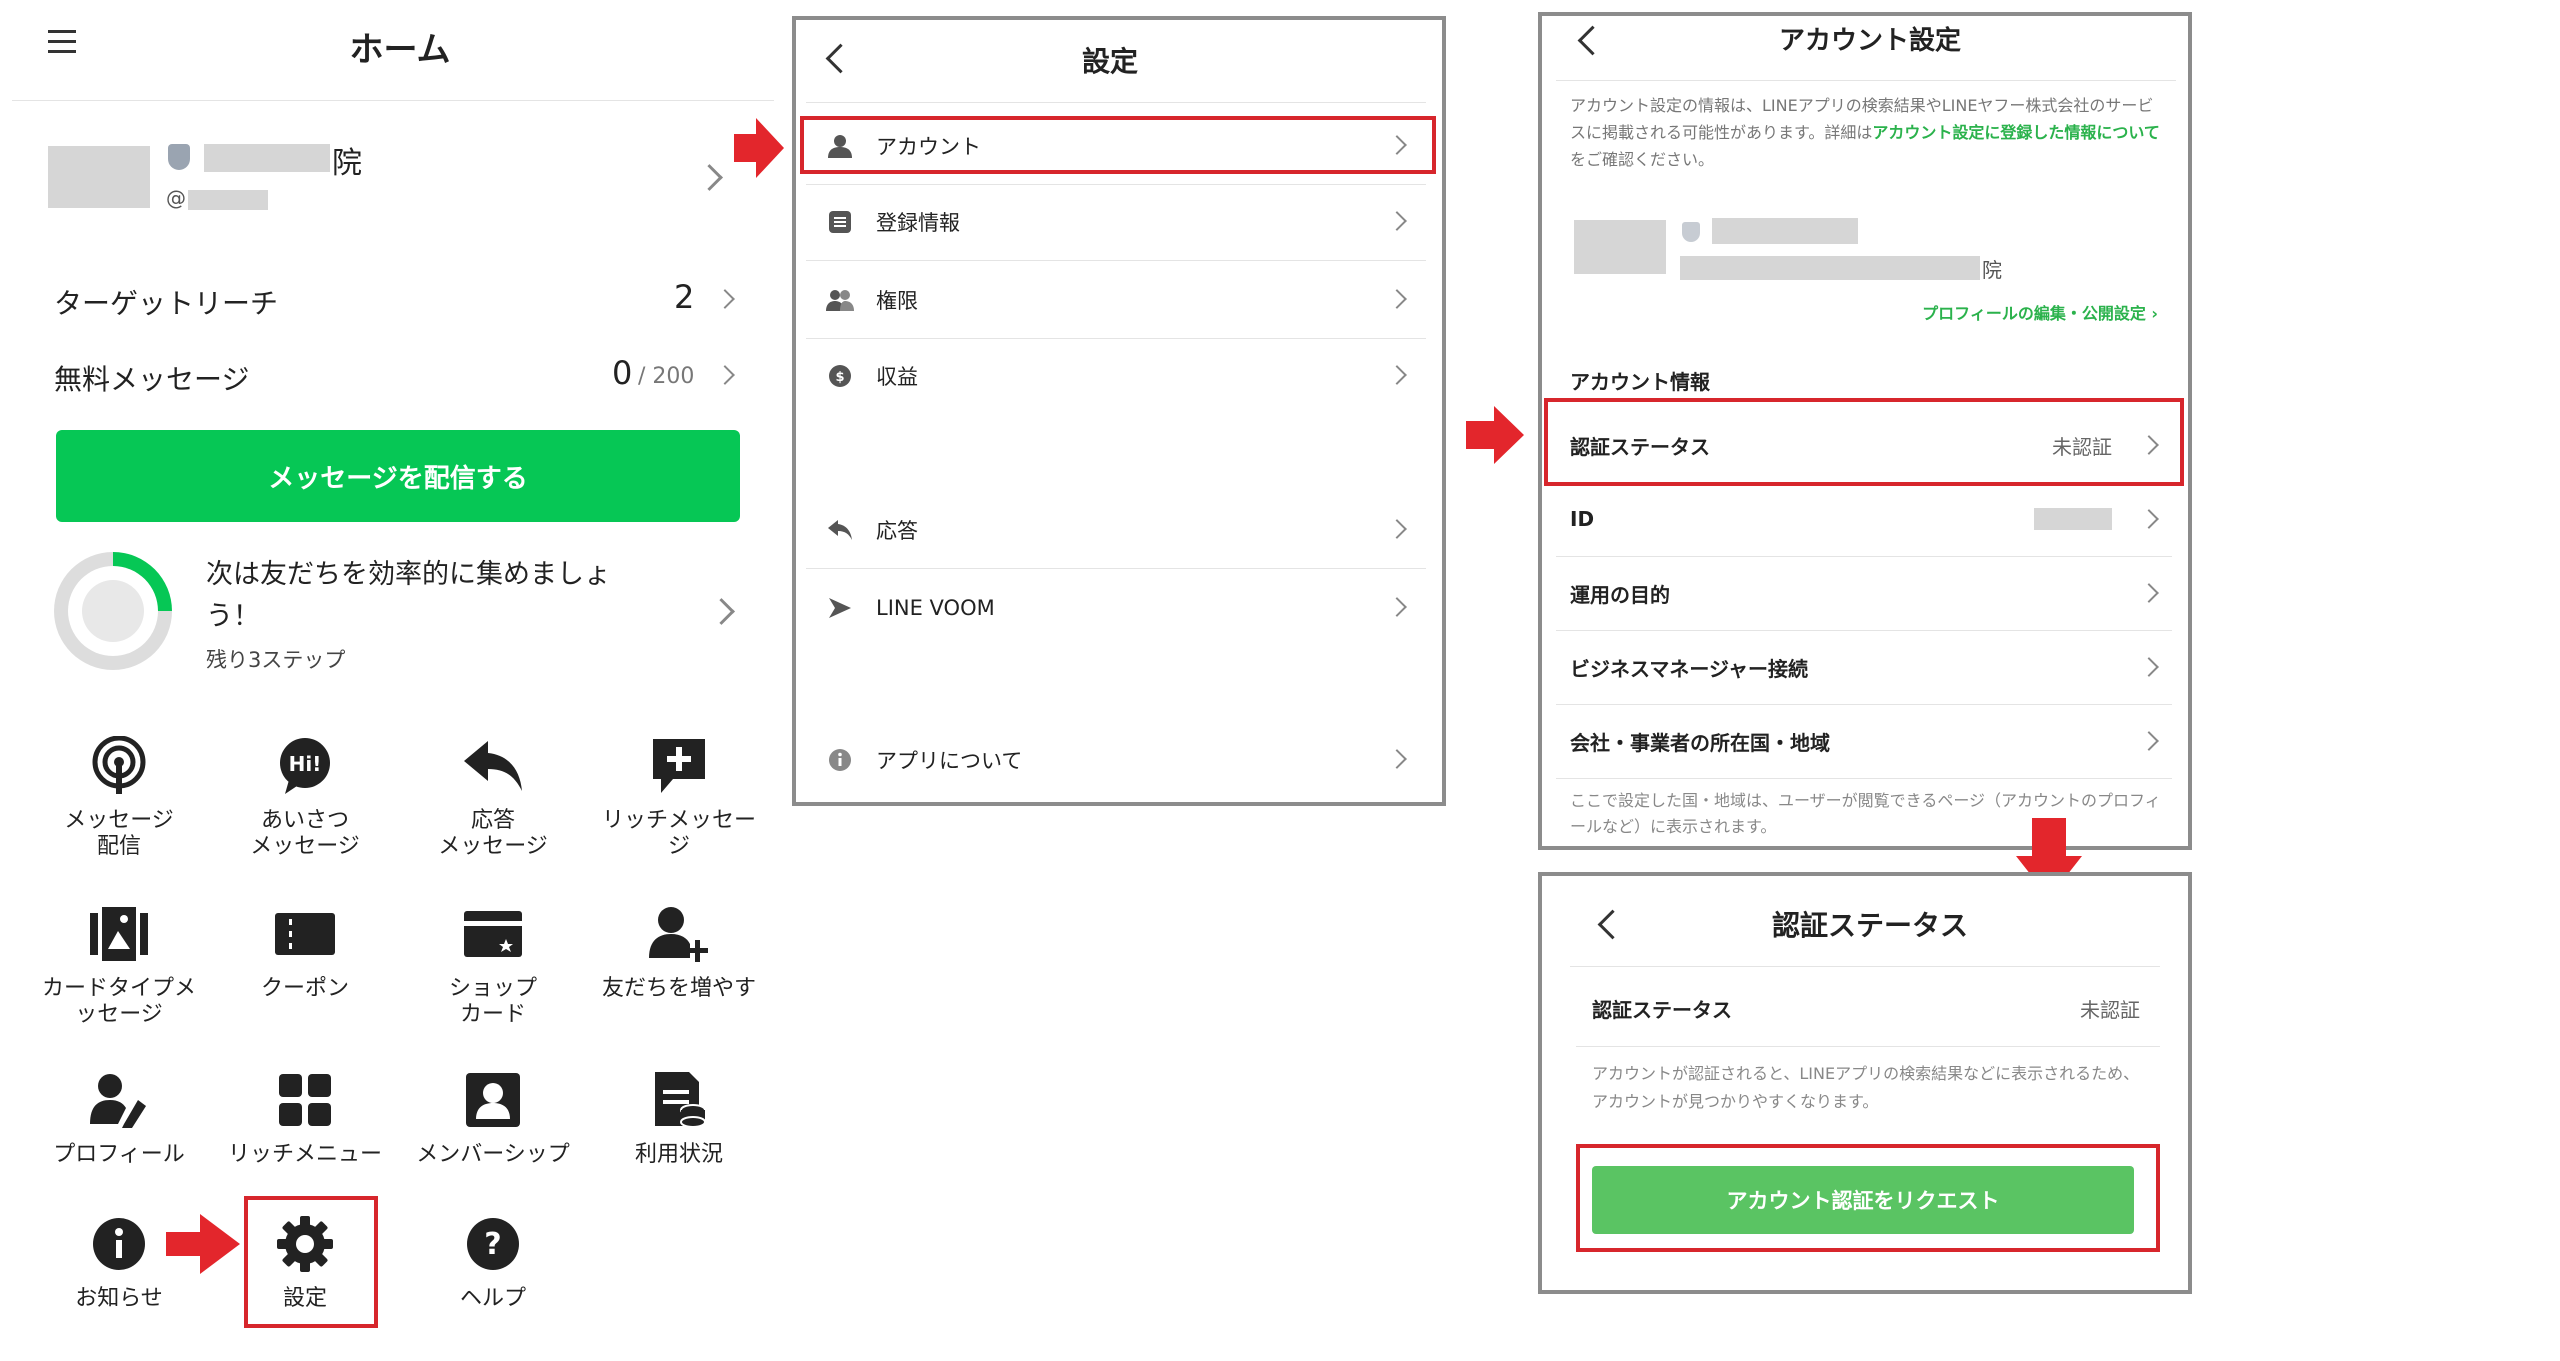 The image size is (2560, 1361). I want to click on menu-icon, so click(62, 42).